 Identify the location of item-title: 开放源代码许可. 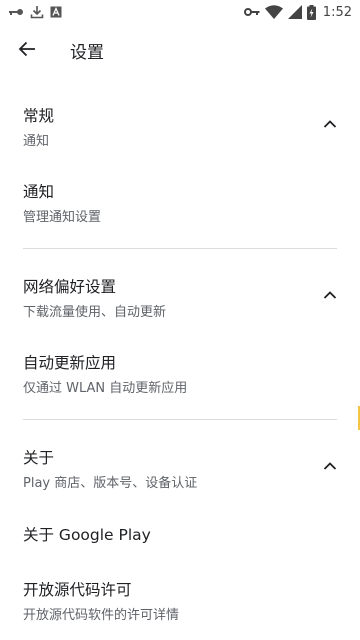
(77, 590).